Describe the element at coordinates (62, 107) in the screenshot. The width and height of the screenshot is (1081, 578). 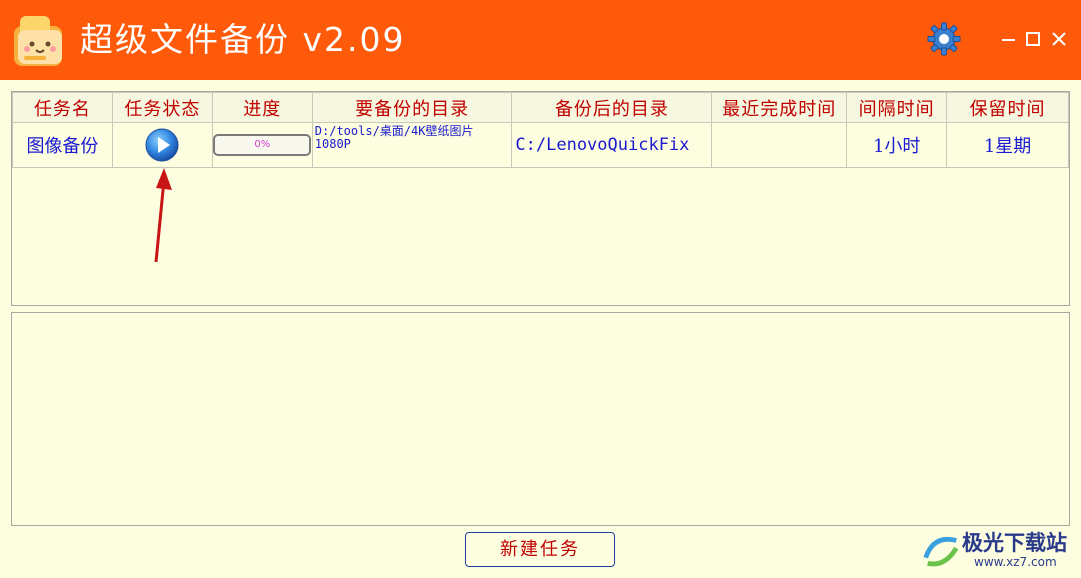
I see `column-header-task-name: 任务名` at that location.